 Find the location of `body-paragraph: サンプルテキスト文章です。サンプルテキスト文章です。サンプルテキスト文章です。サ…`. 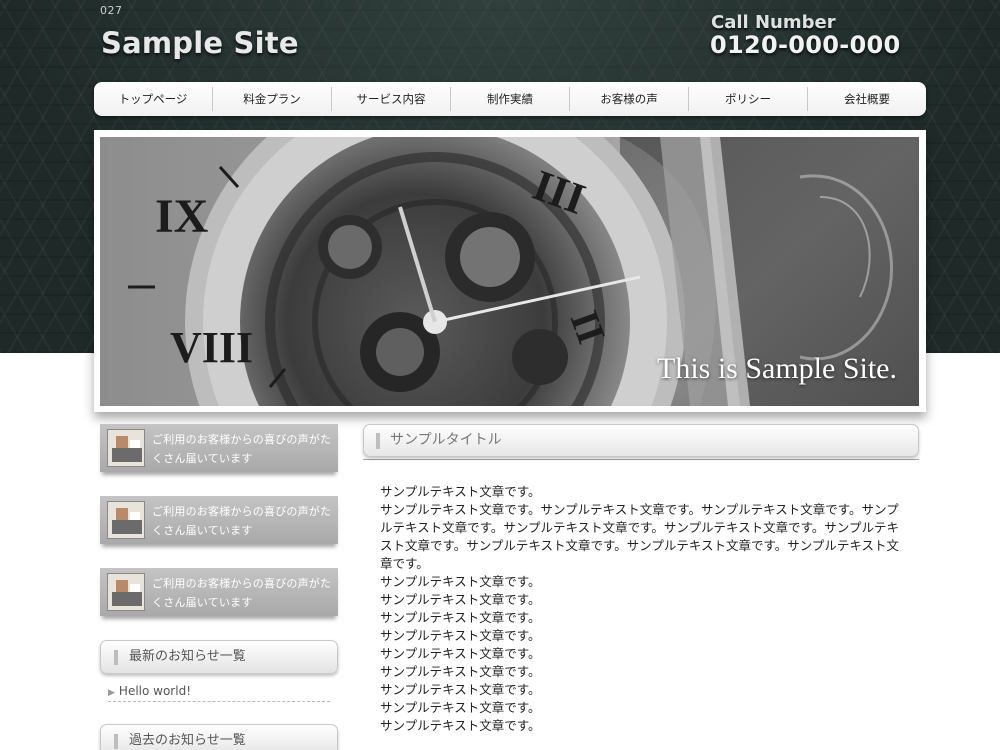

body-paragraph: サンプルテキスト文章です。サンプルテキスト文章です。サンプルテキスト文章です。サ… is located at coordinates (640, 536).